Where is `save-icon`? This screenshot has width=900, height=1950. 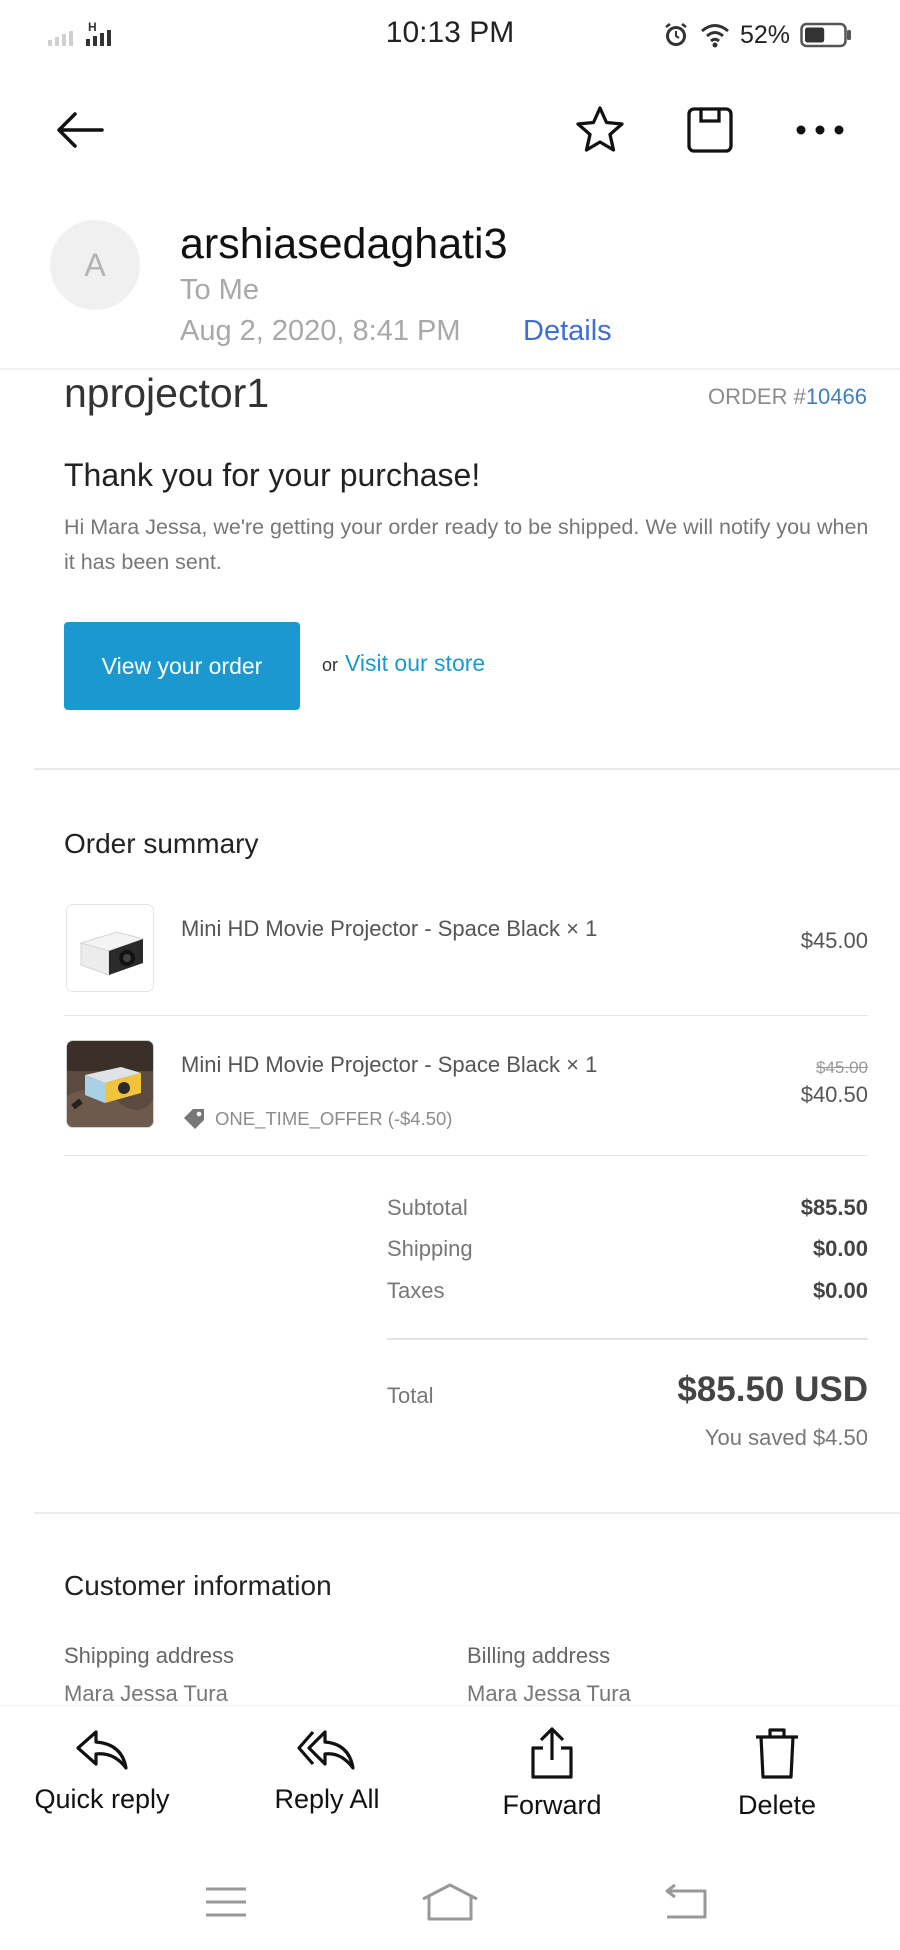
save-icon is located at coordinates (710, 130).